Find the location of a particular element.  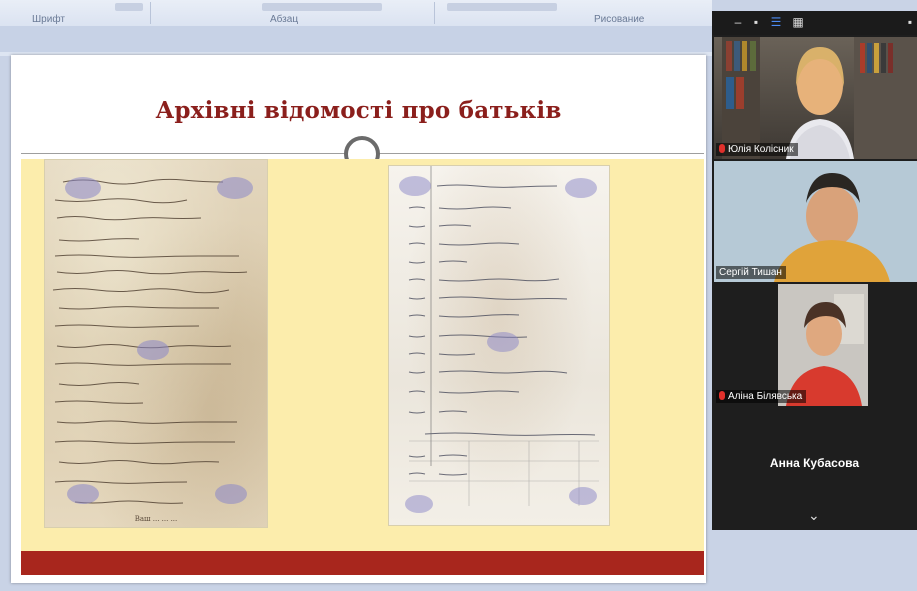

ribbon-group-font: Шрифт is located at coordinates (48, 19).